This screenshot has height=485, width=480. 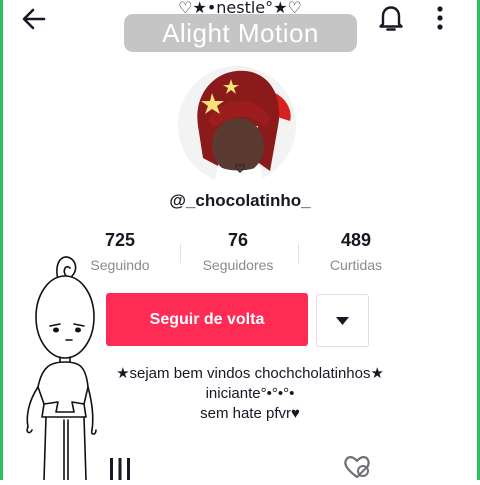 I want to click on notification-button, so click(x=391, y=18).